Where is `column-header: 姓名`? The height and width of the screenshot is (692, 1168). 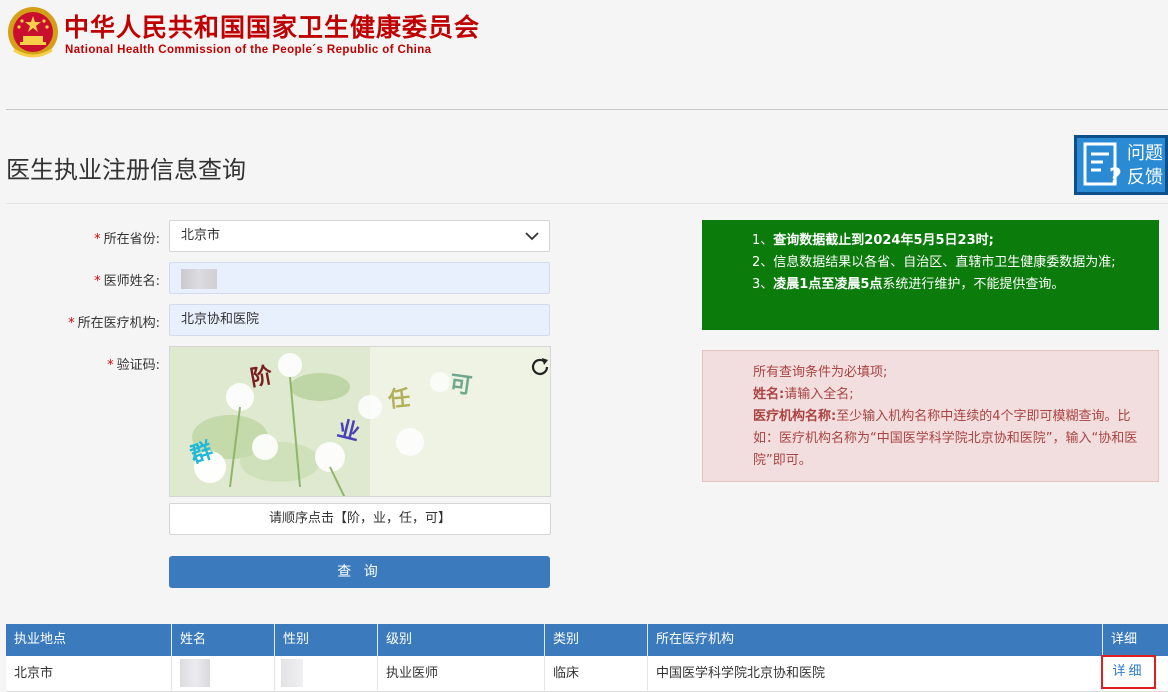
column-header: 姓名 is located at coordinates (223, 640).